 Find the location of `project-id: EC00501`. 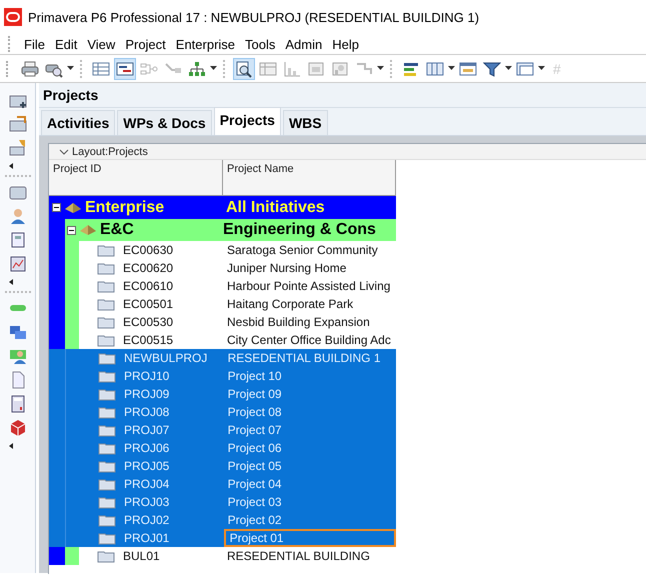

project-id: EC00501 is located at coordinates (148, 304).